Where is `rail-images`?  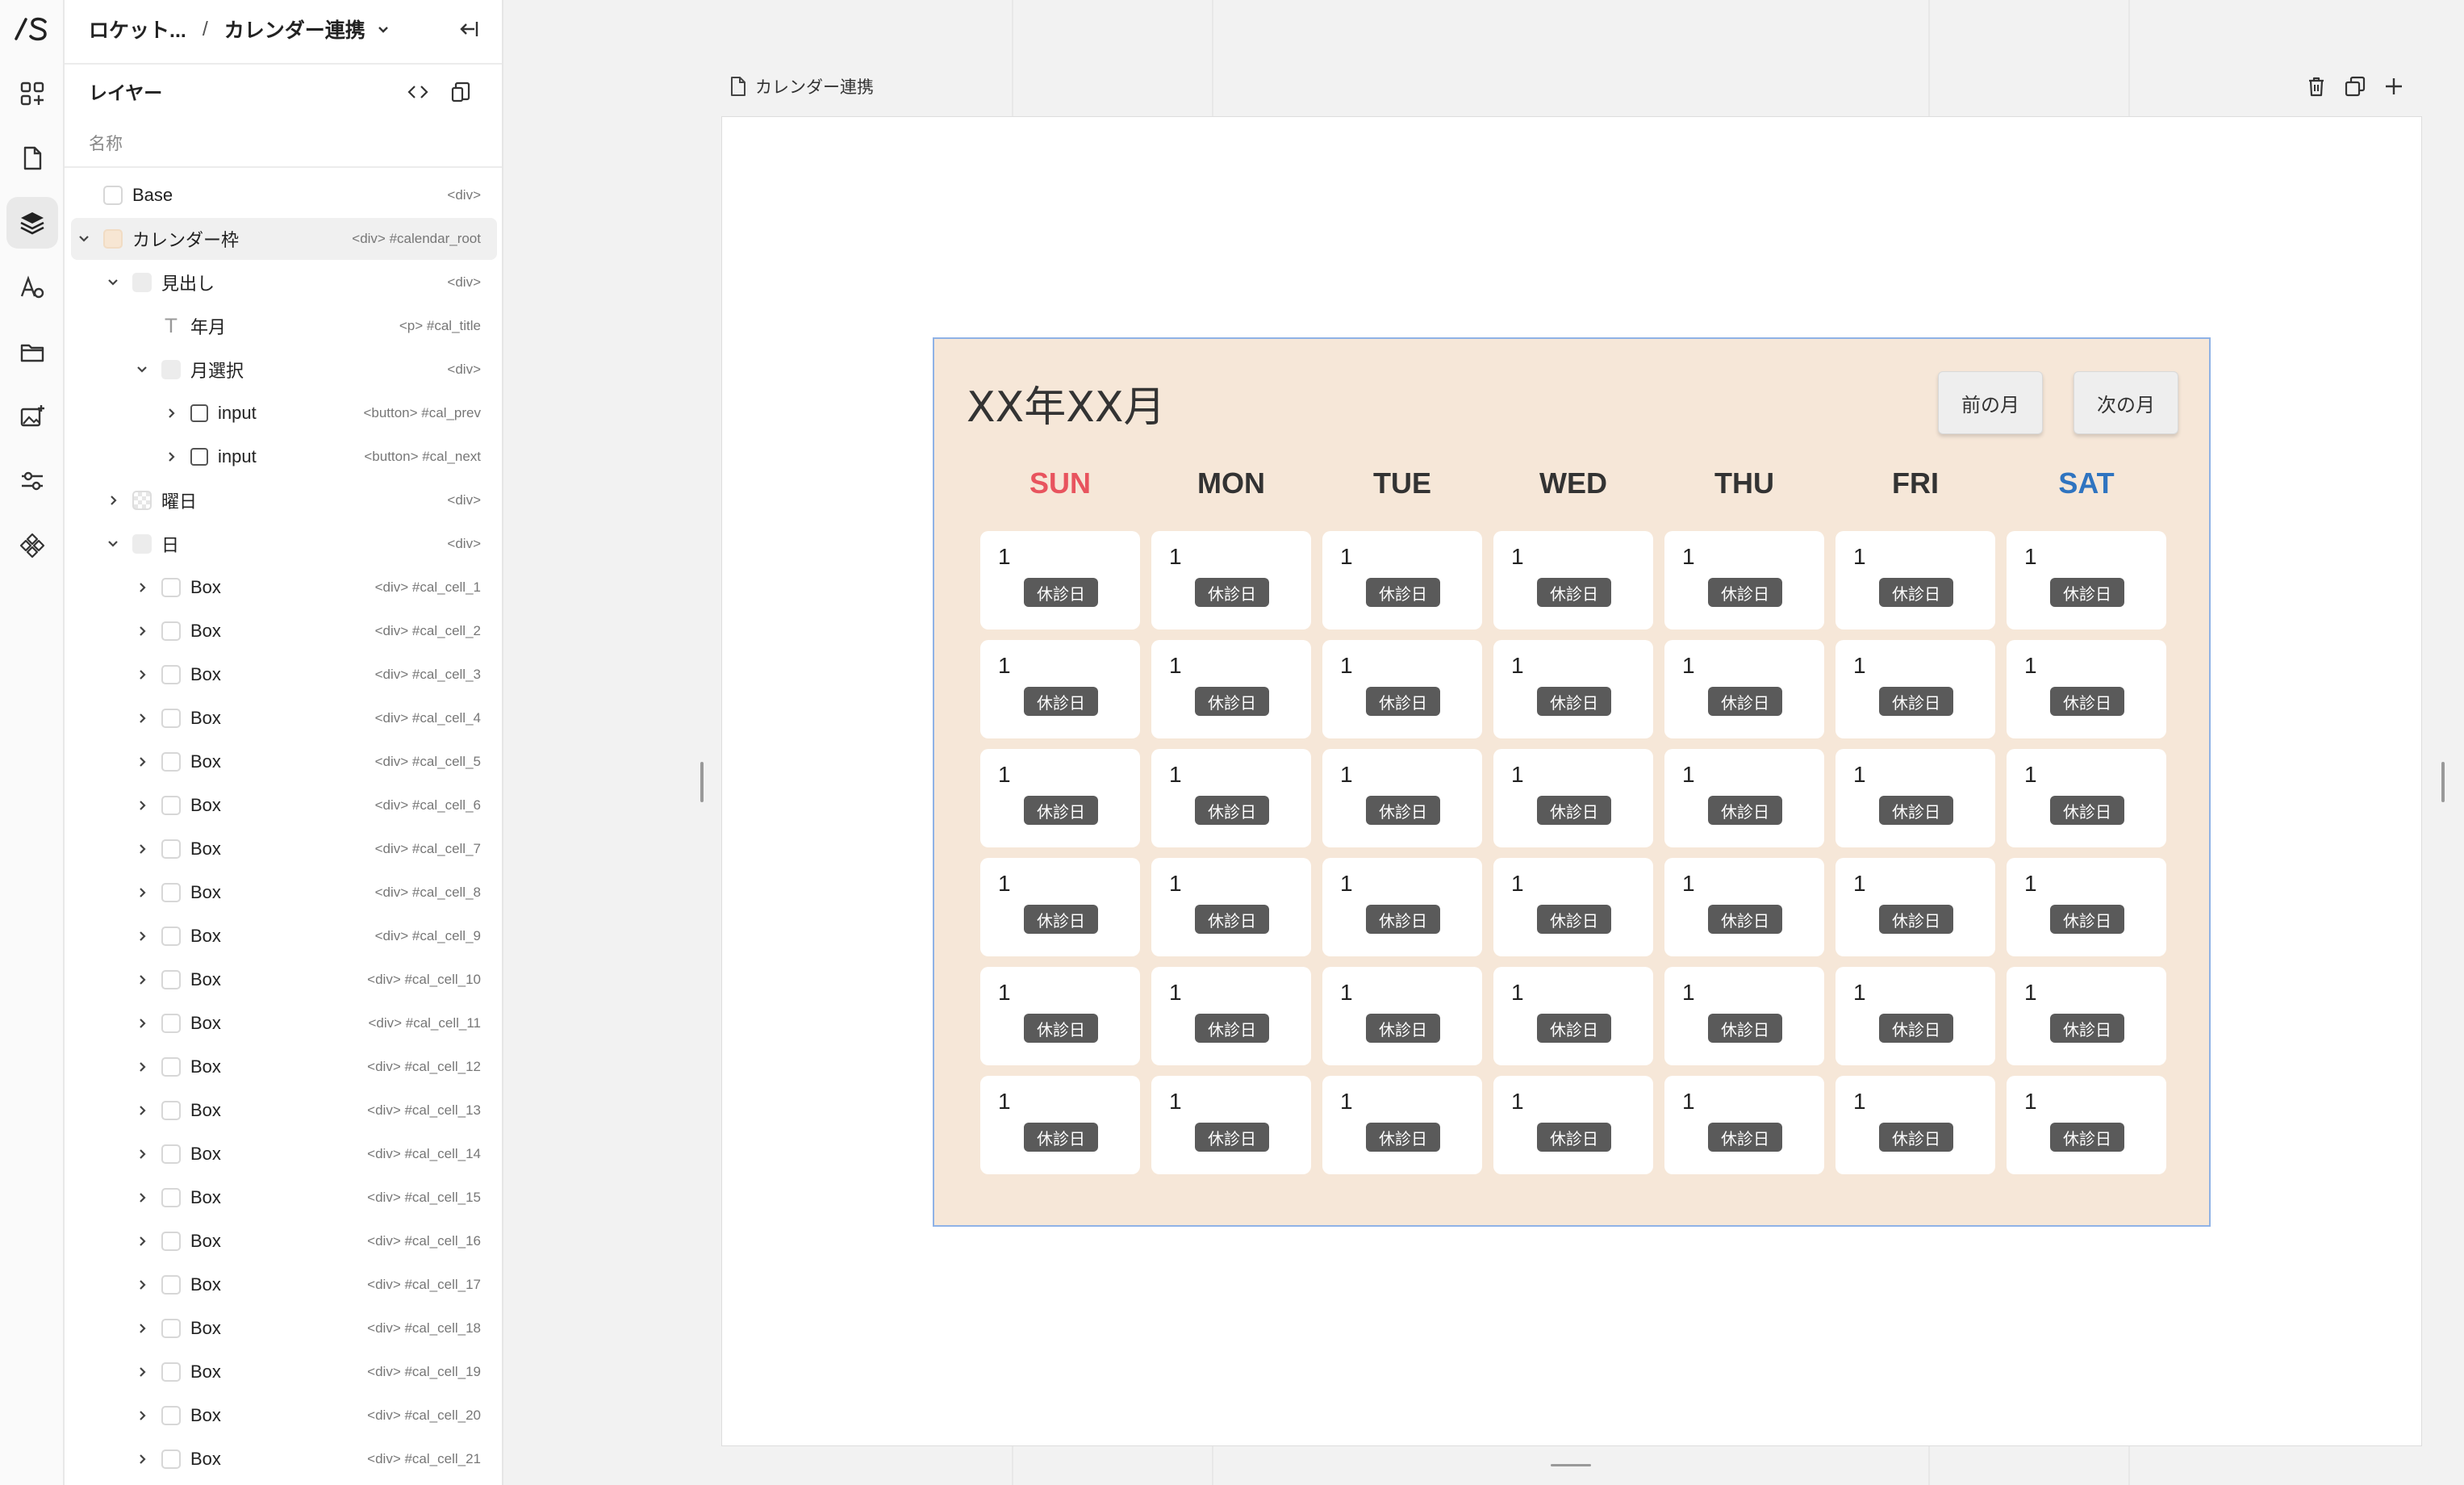
rail-images is located at coordinates (32, 416).